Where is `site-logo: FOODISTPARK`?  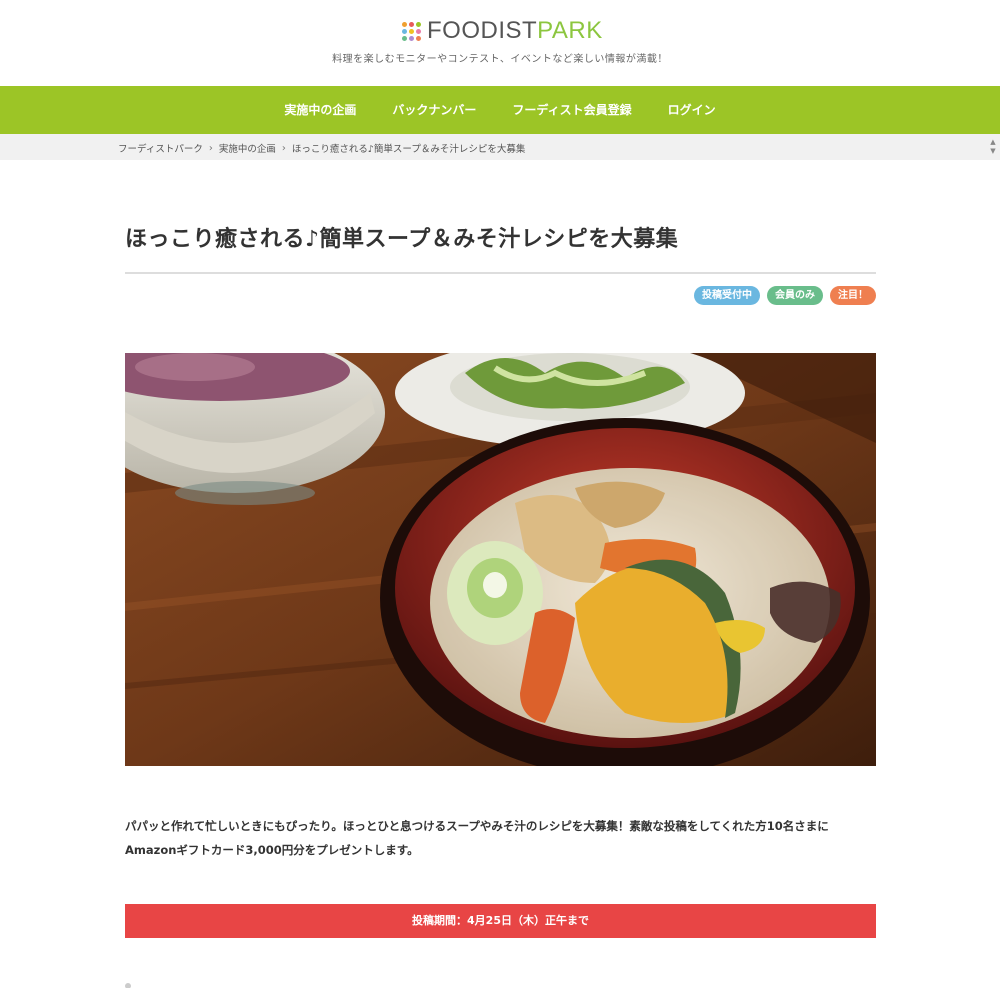
site-logo: FOODISTPARK is located at coordinates (502, 31).